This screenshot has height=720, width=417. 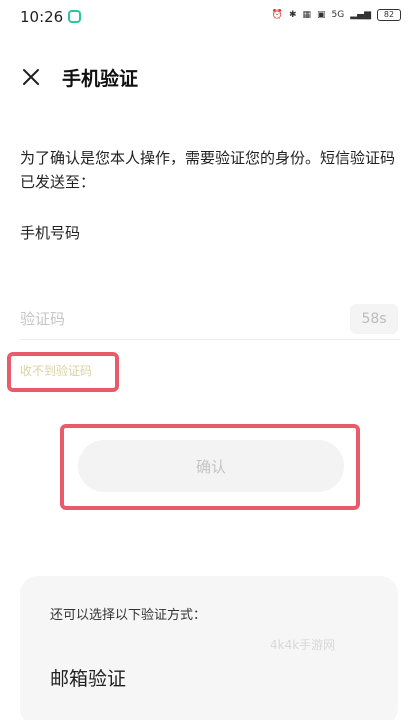 I want to click on resend-code-link: 收不到验证码, so click(x=56, y=370).